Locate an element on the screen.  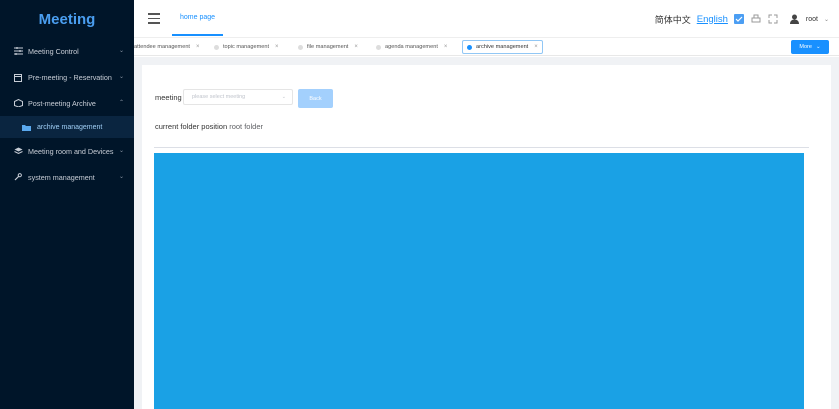
sidebar-item-label: Pre-meeting - Reservation is located at coordinates (70, 77).